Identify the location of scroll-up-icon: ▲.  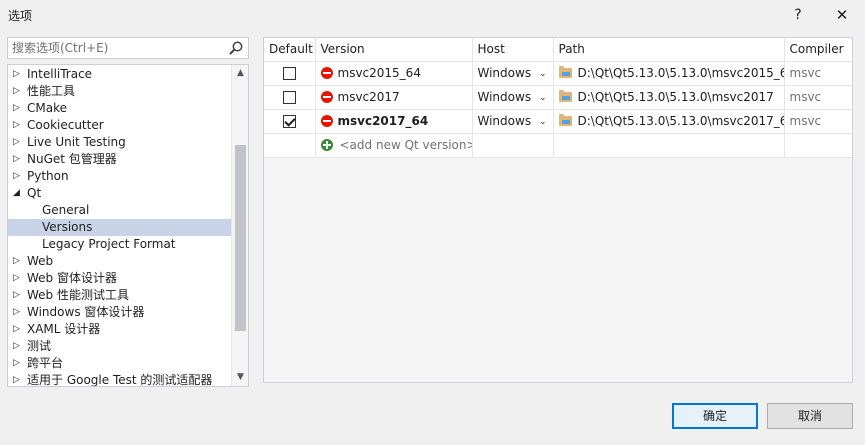
(240, 73).